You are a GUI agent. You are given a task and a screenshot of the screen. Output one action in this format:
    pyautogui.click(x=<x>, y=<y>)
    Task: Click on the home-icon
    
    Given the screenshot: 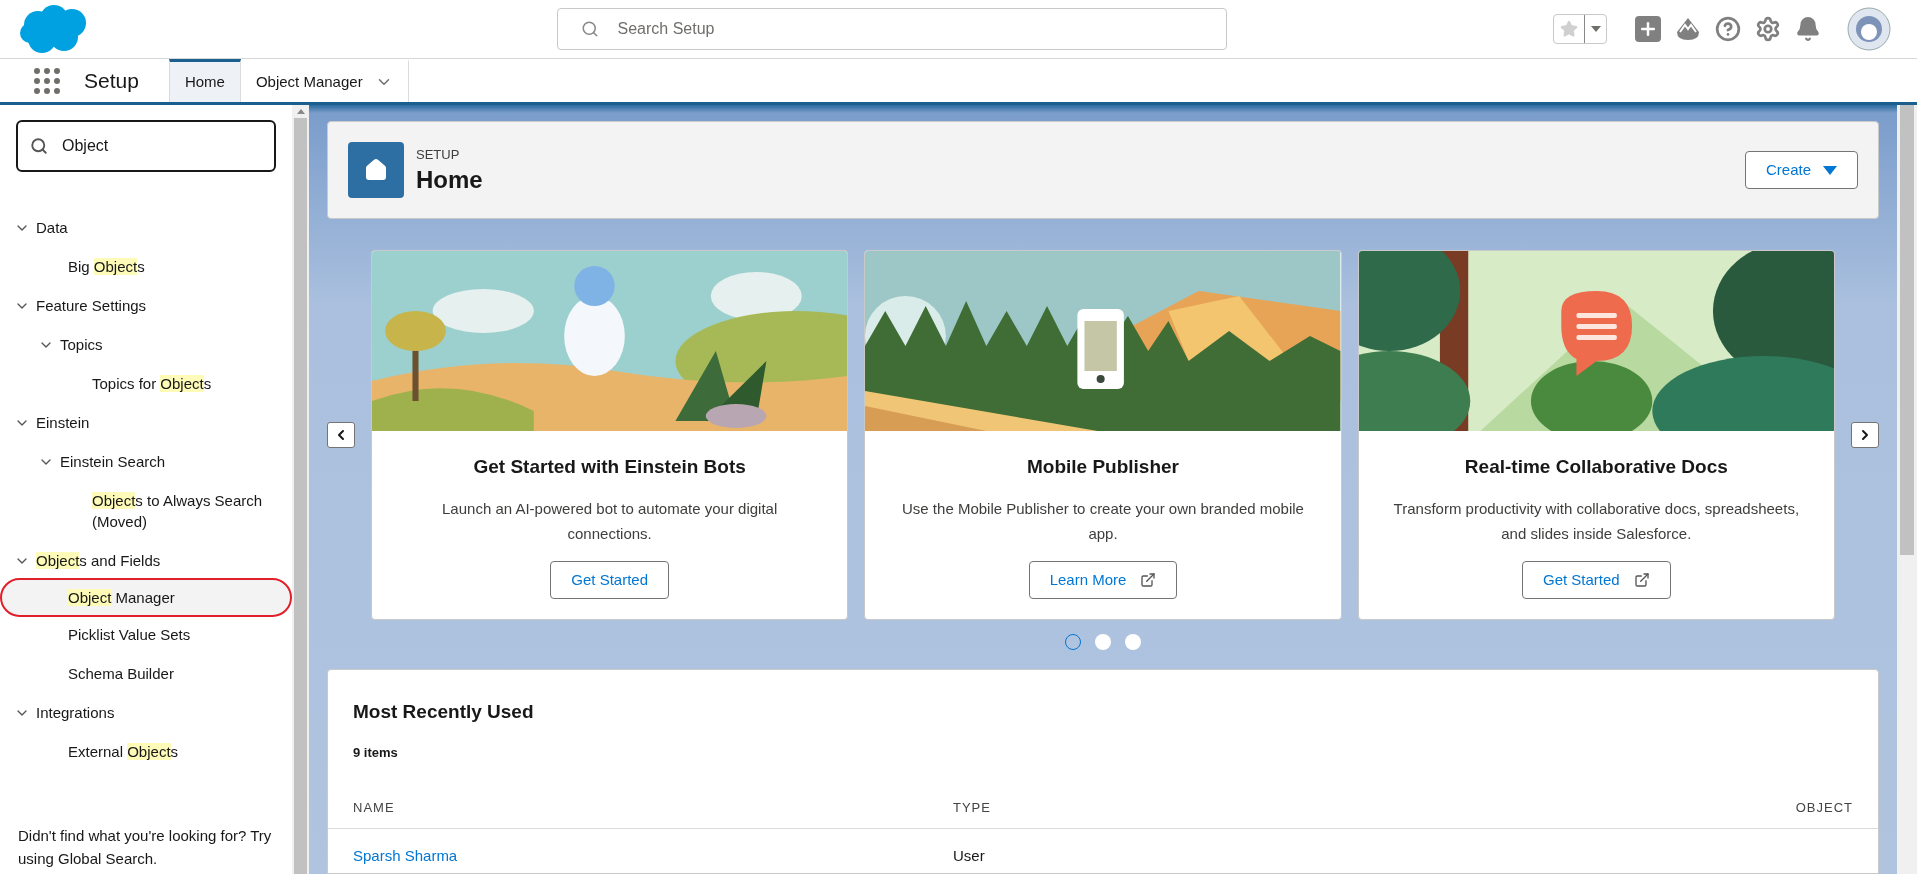 What is the action you would take?
    pyautogui.click(x=376, y=170)
    